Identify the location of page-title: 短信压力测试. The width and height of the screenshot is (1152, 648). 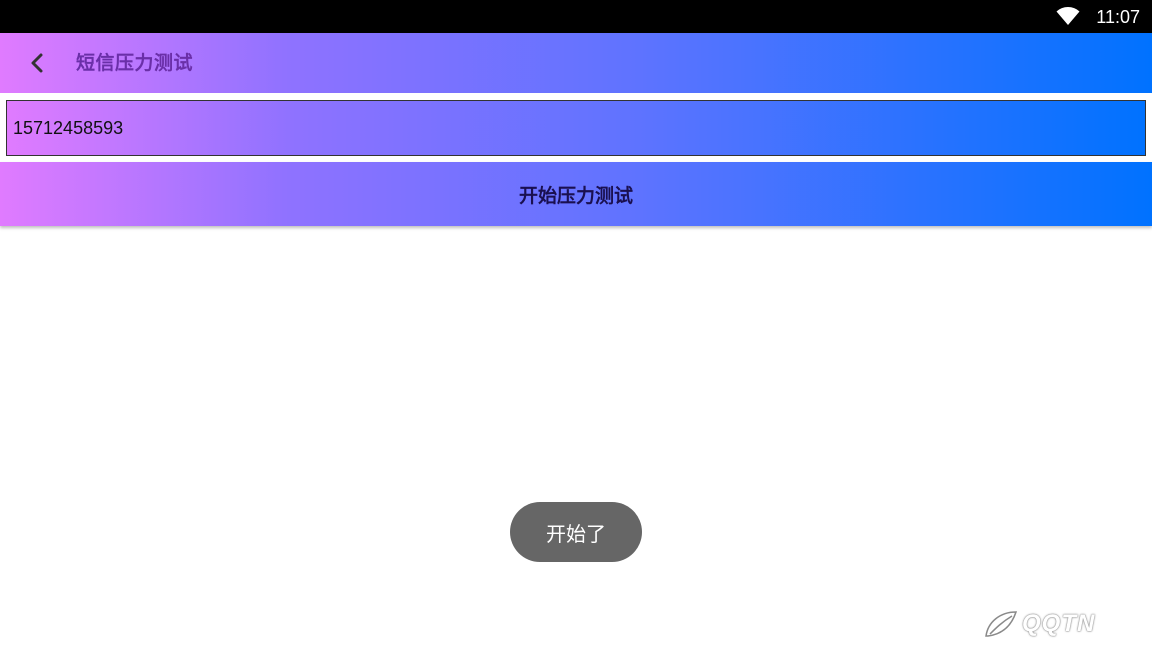
(135, 63).